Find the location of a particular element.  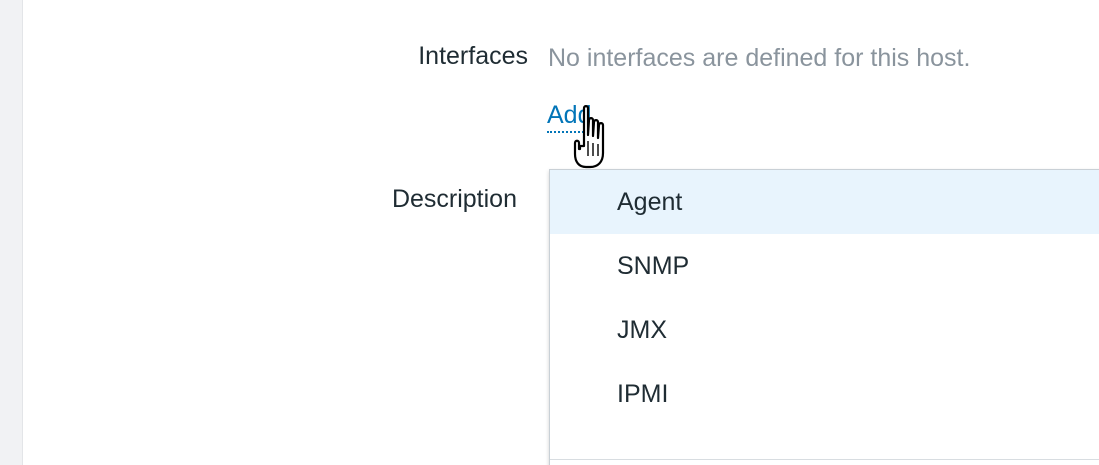

menu-item-label: Agent is located at coordinates (650, 202).